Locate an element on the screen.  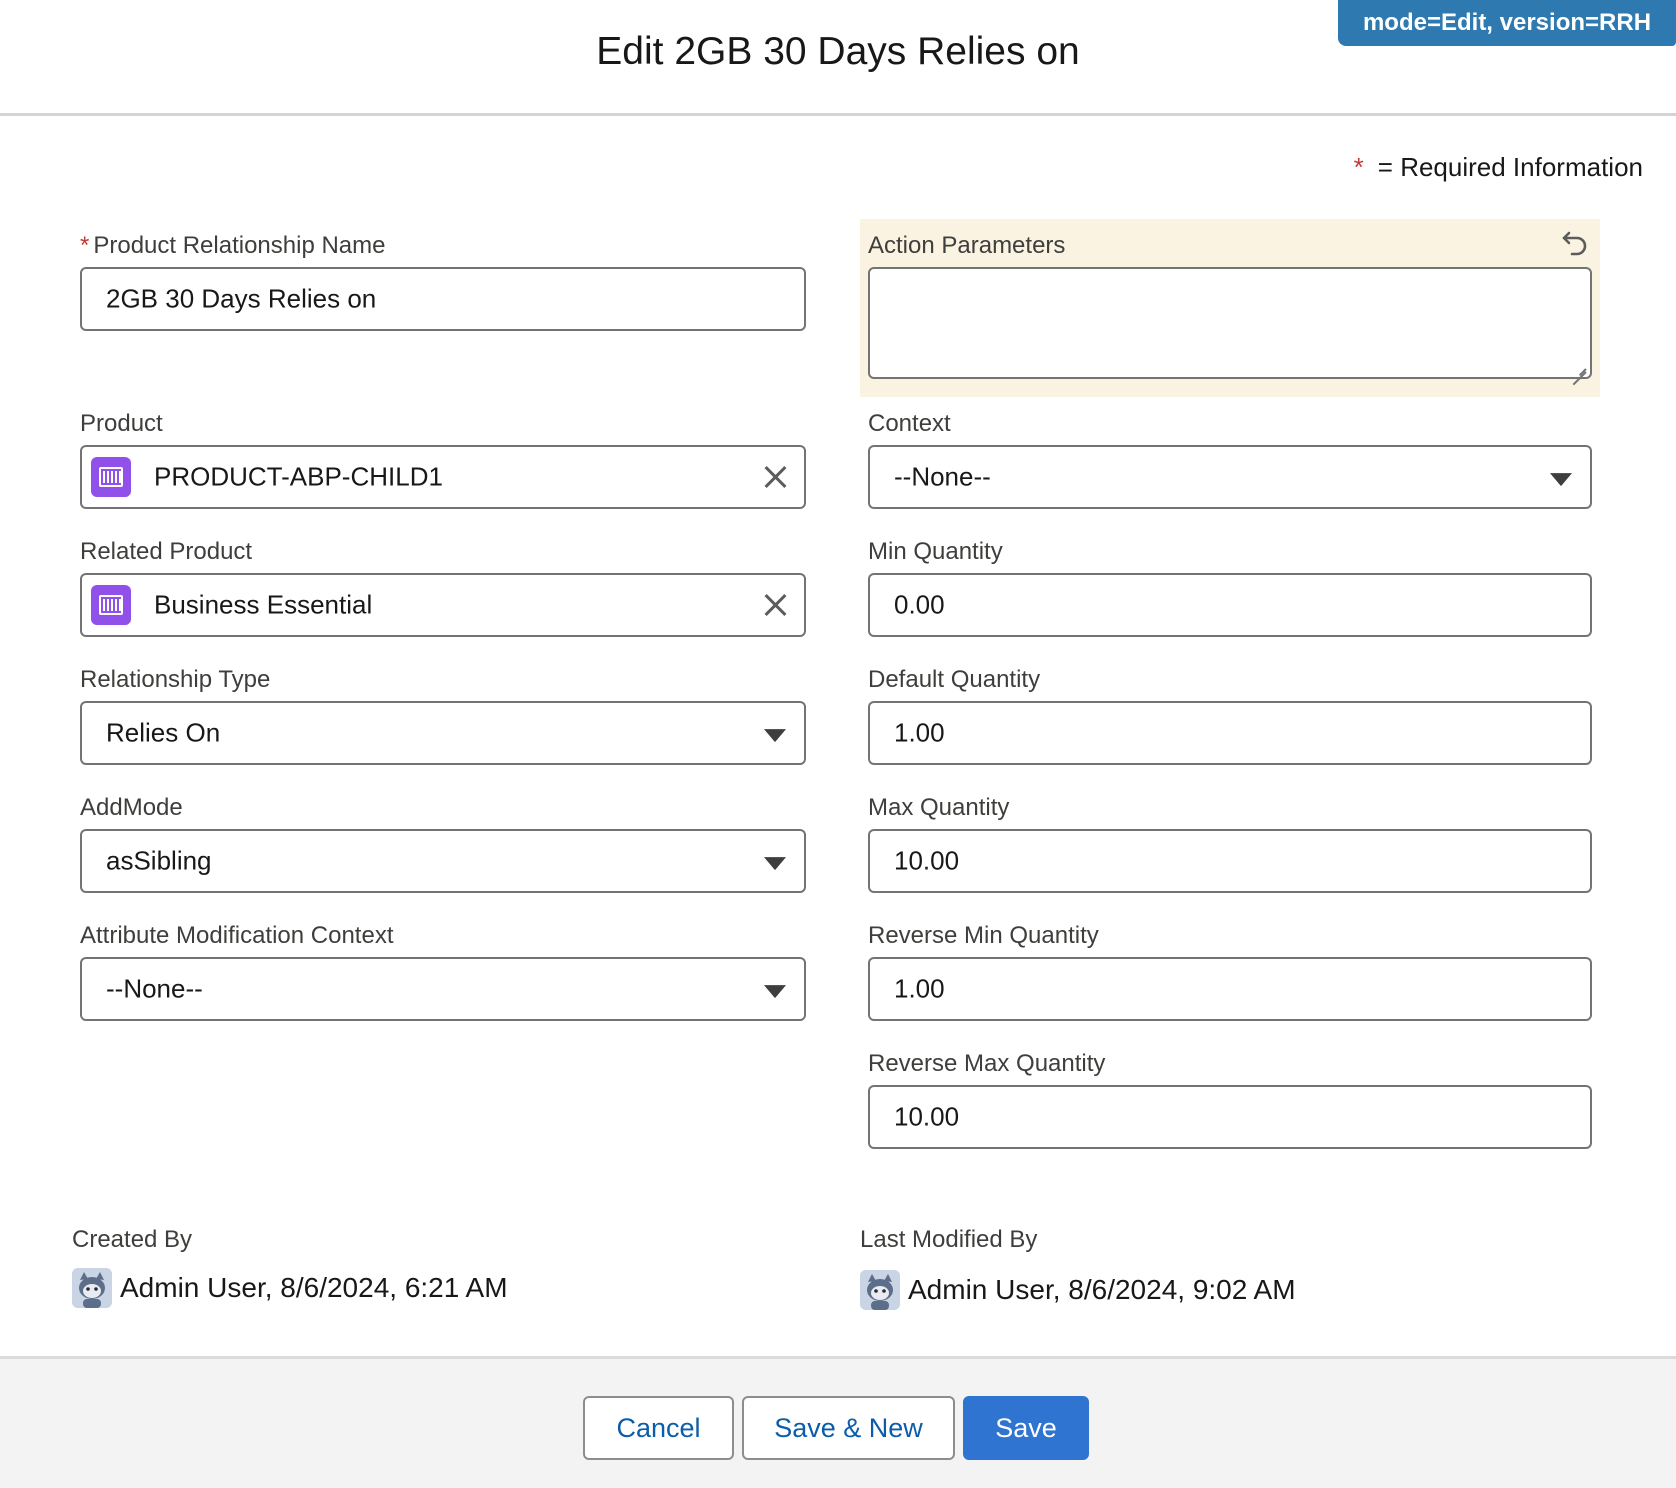
field-label: Attribute Modification Context is located at coordinates (237, 935).